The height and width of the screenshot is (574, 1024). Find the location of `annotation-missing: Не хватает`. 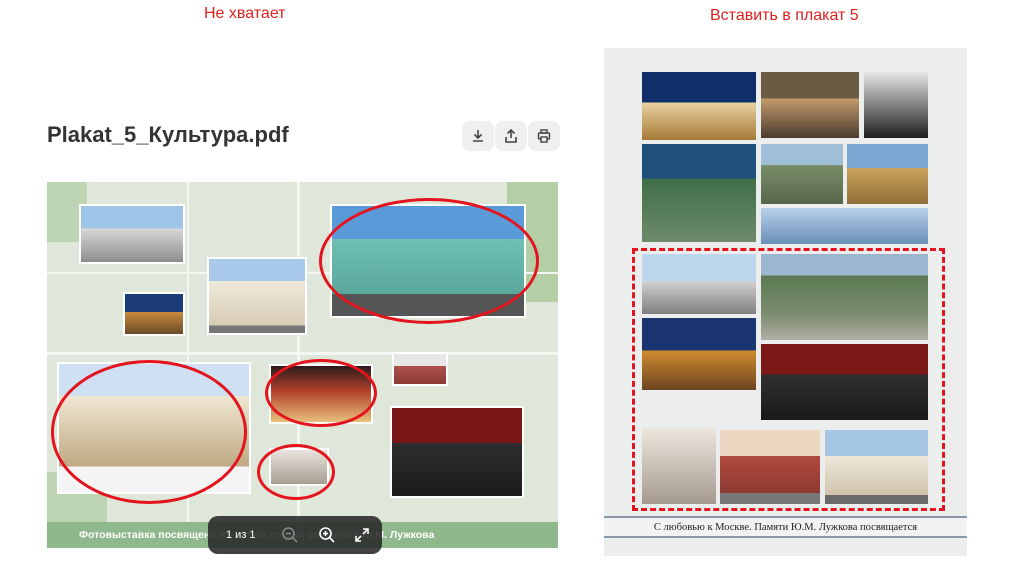

annotation-missing: Не хватает is located at coordinates (245, 13).